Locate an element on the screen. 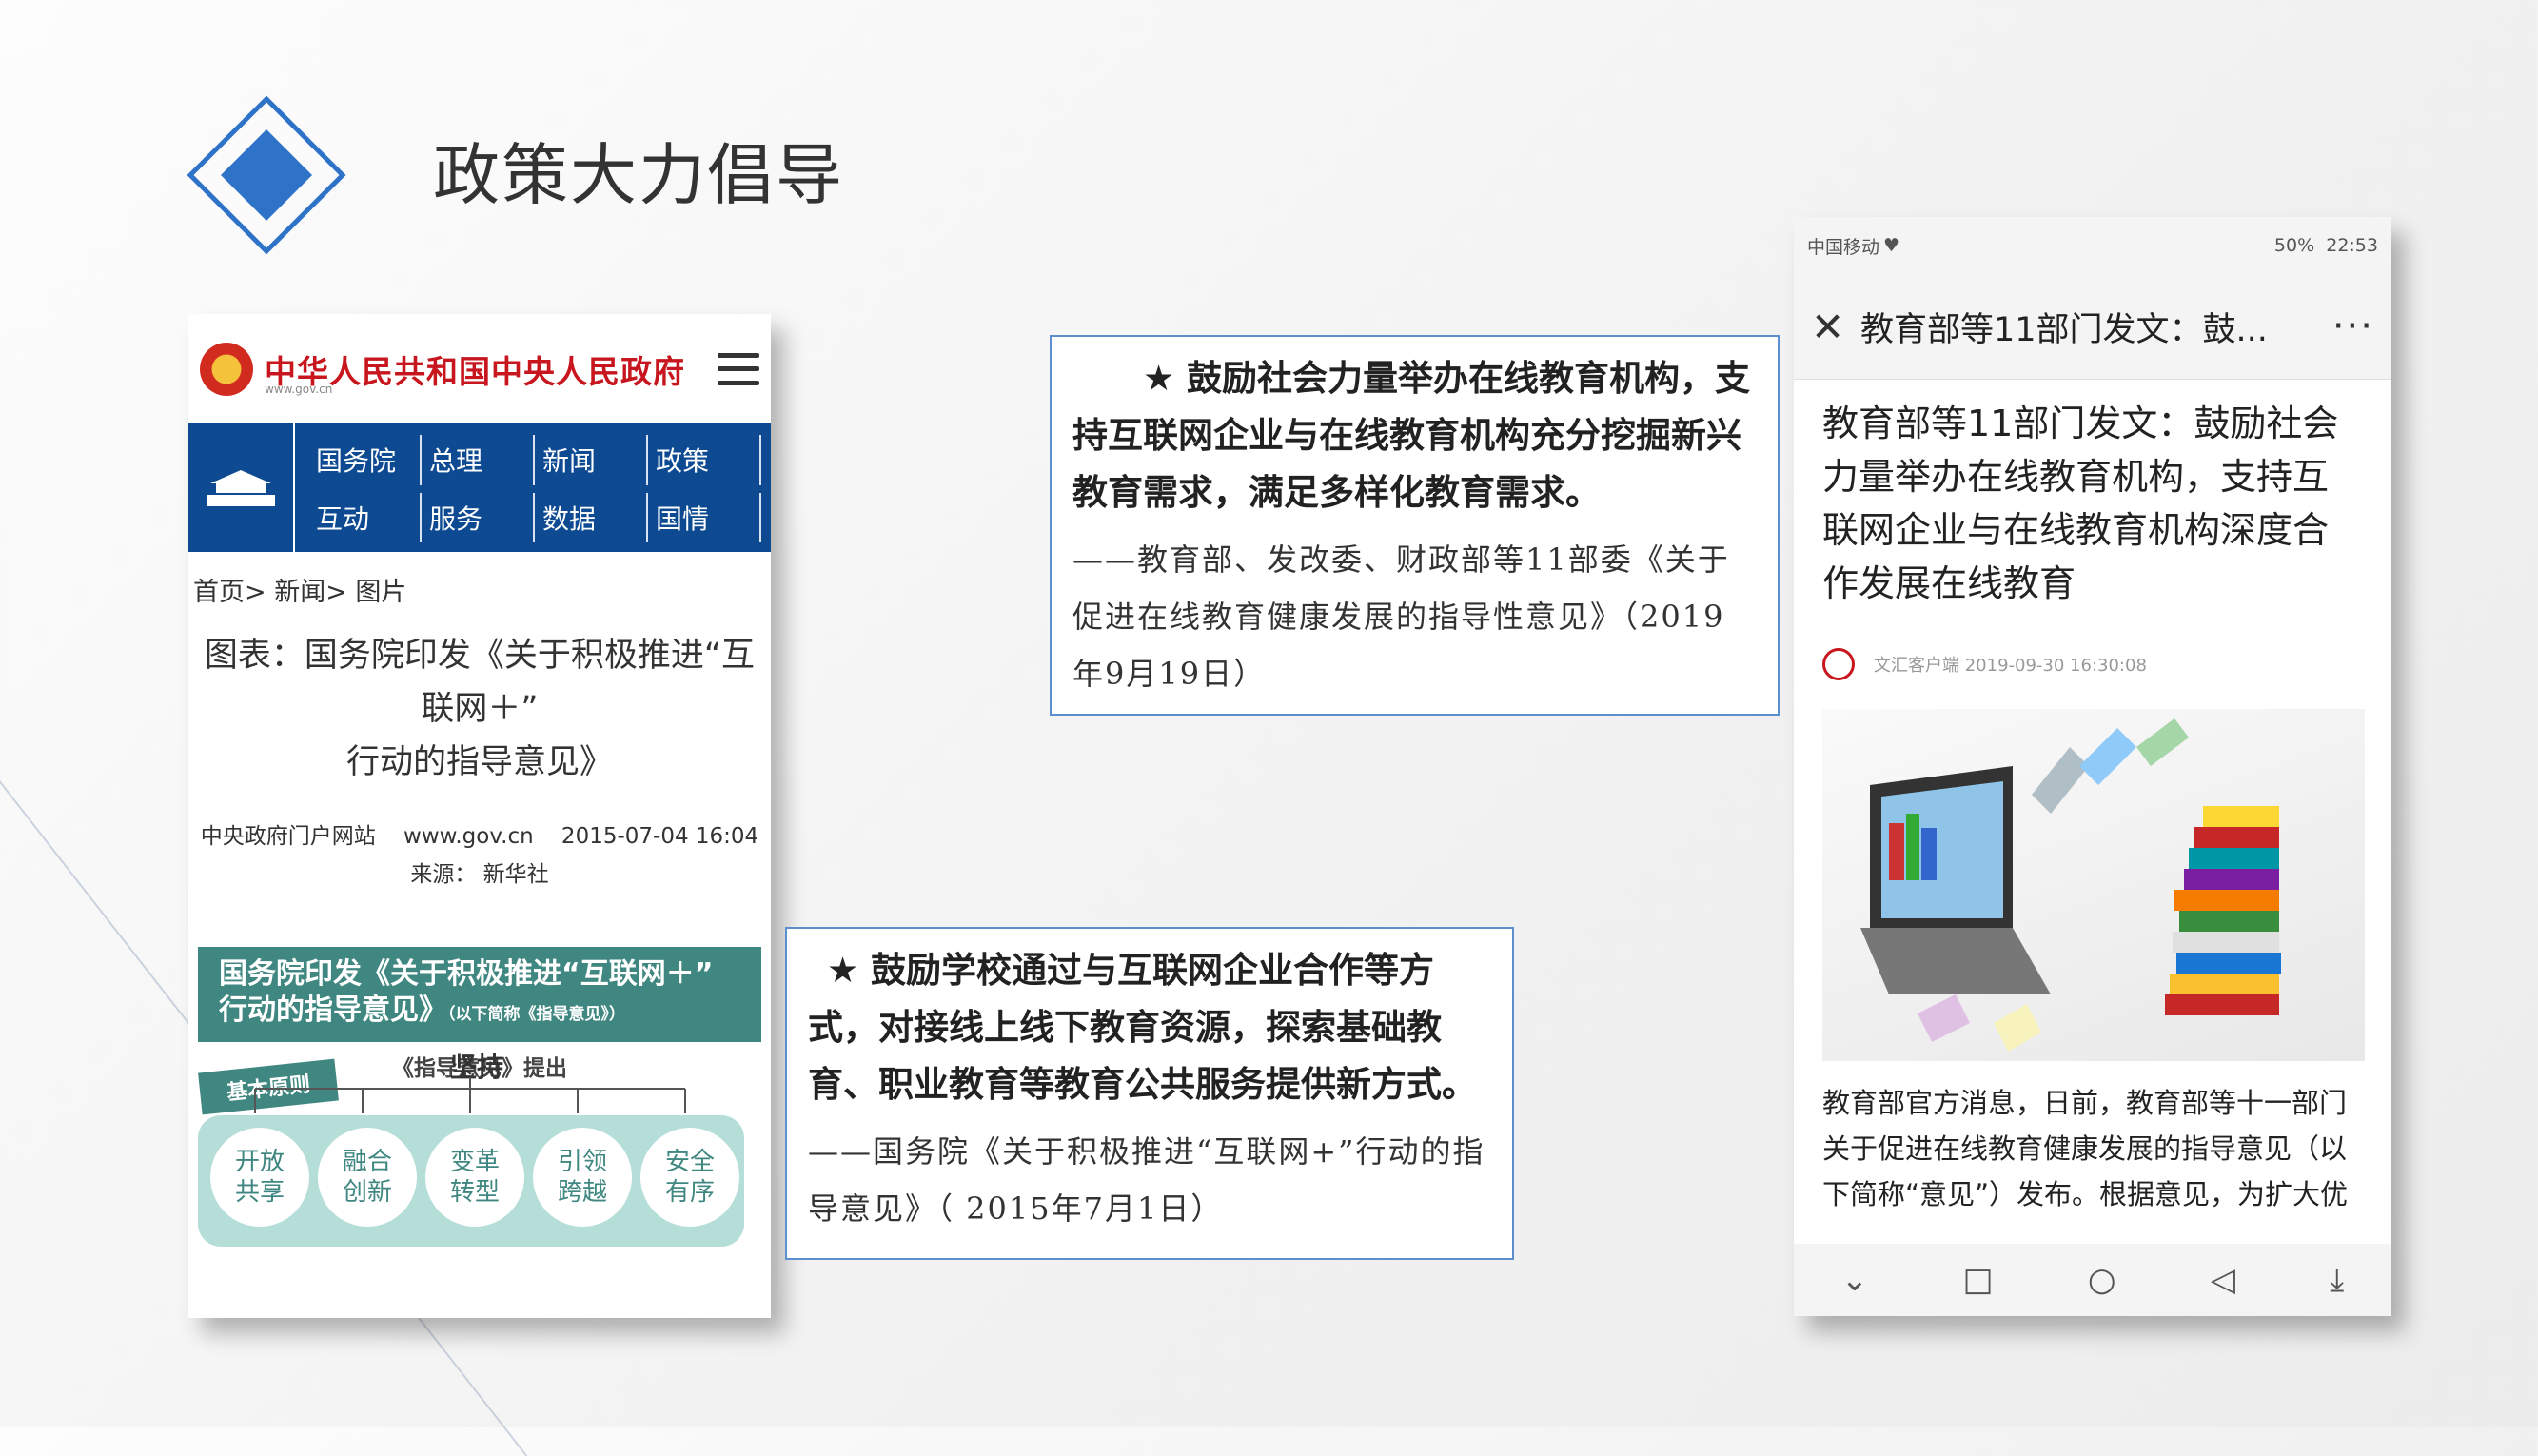 This screenshot has height=1456, width=2538. nav-item-shuju: 数据 is located at coordinates (591, 517).